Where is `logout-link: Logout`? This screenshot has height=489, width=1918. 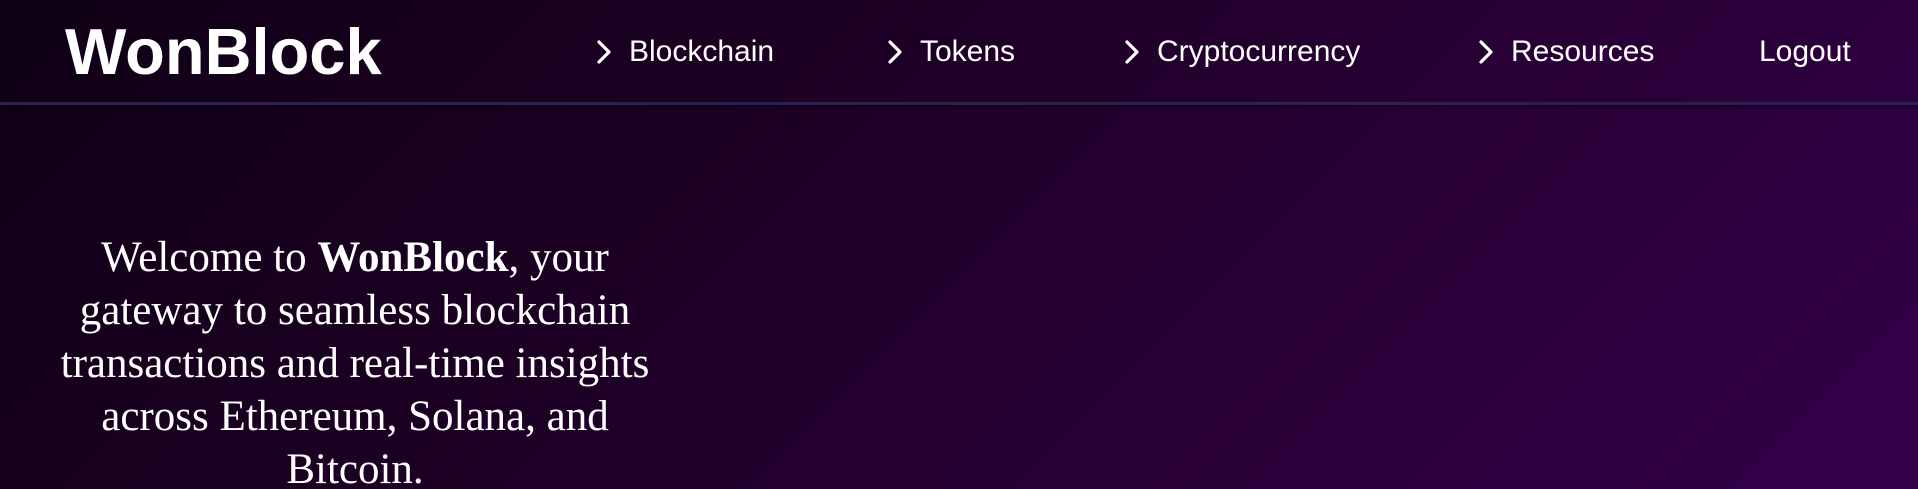
logout-link: Logout is located at coordinates (1805, 52).